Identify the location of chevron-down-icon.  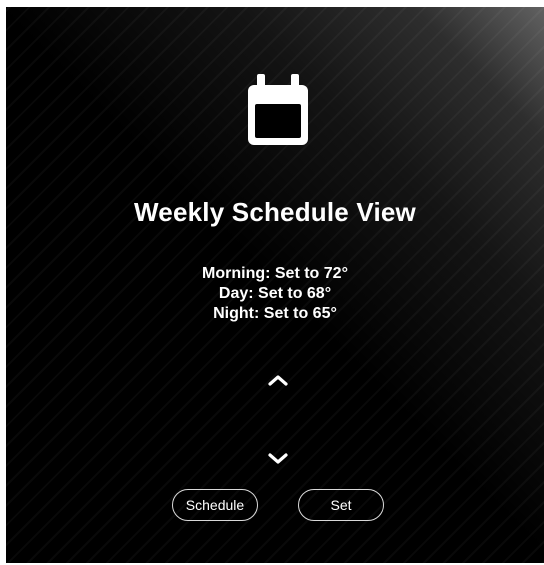
(278, 459).